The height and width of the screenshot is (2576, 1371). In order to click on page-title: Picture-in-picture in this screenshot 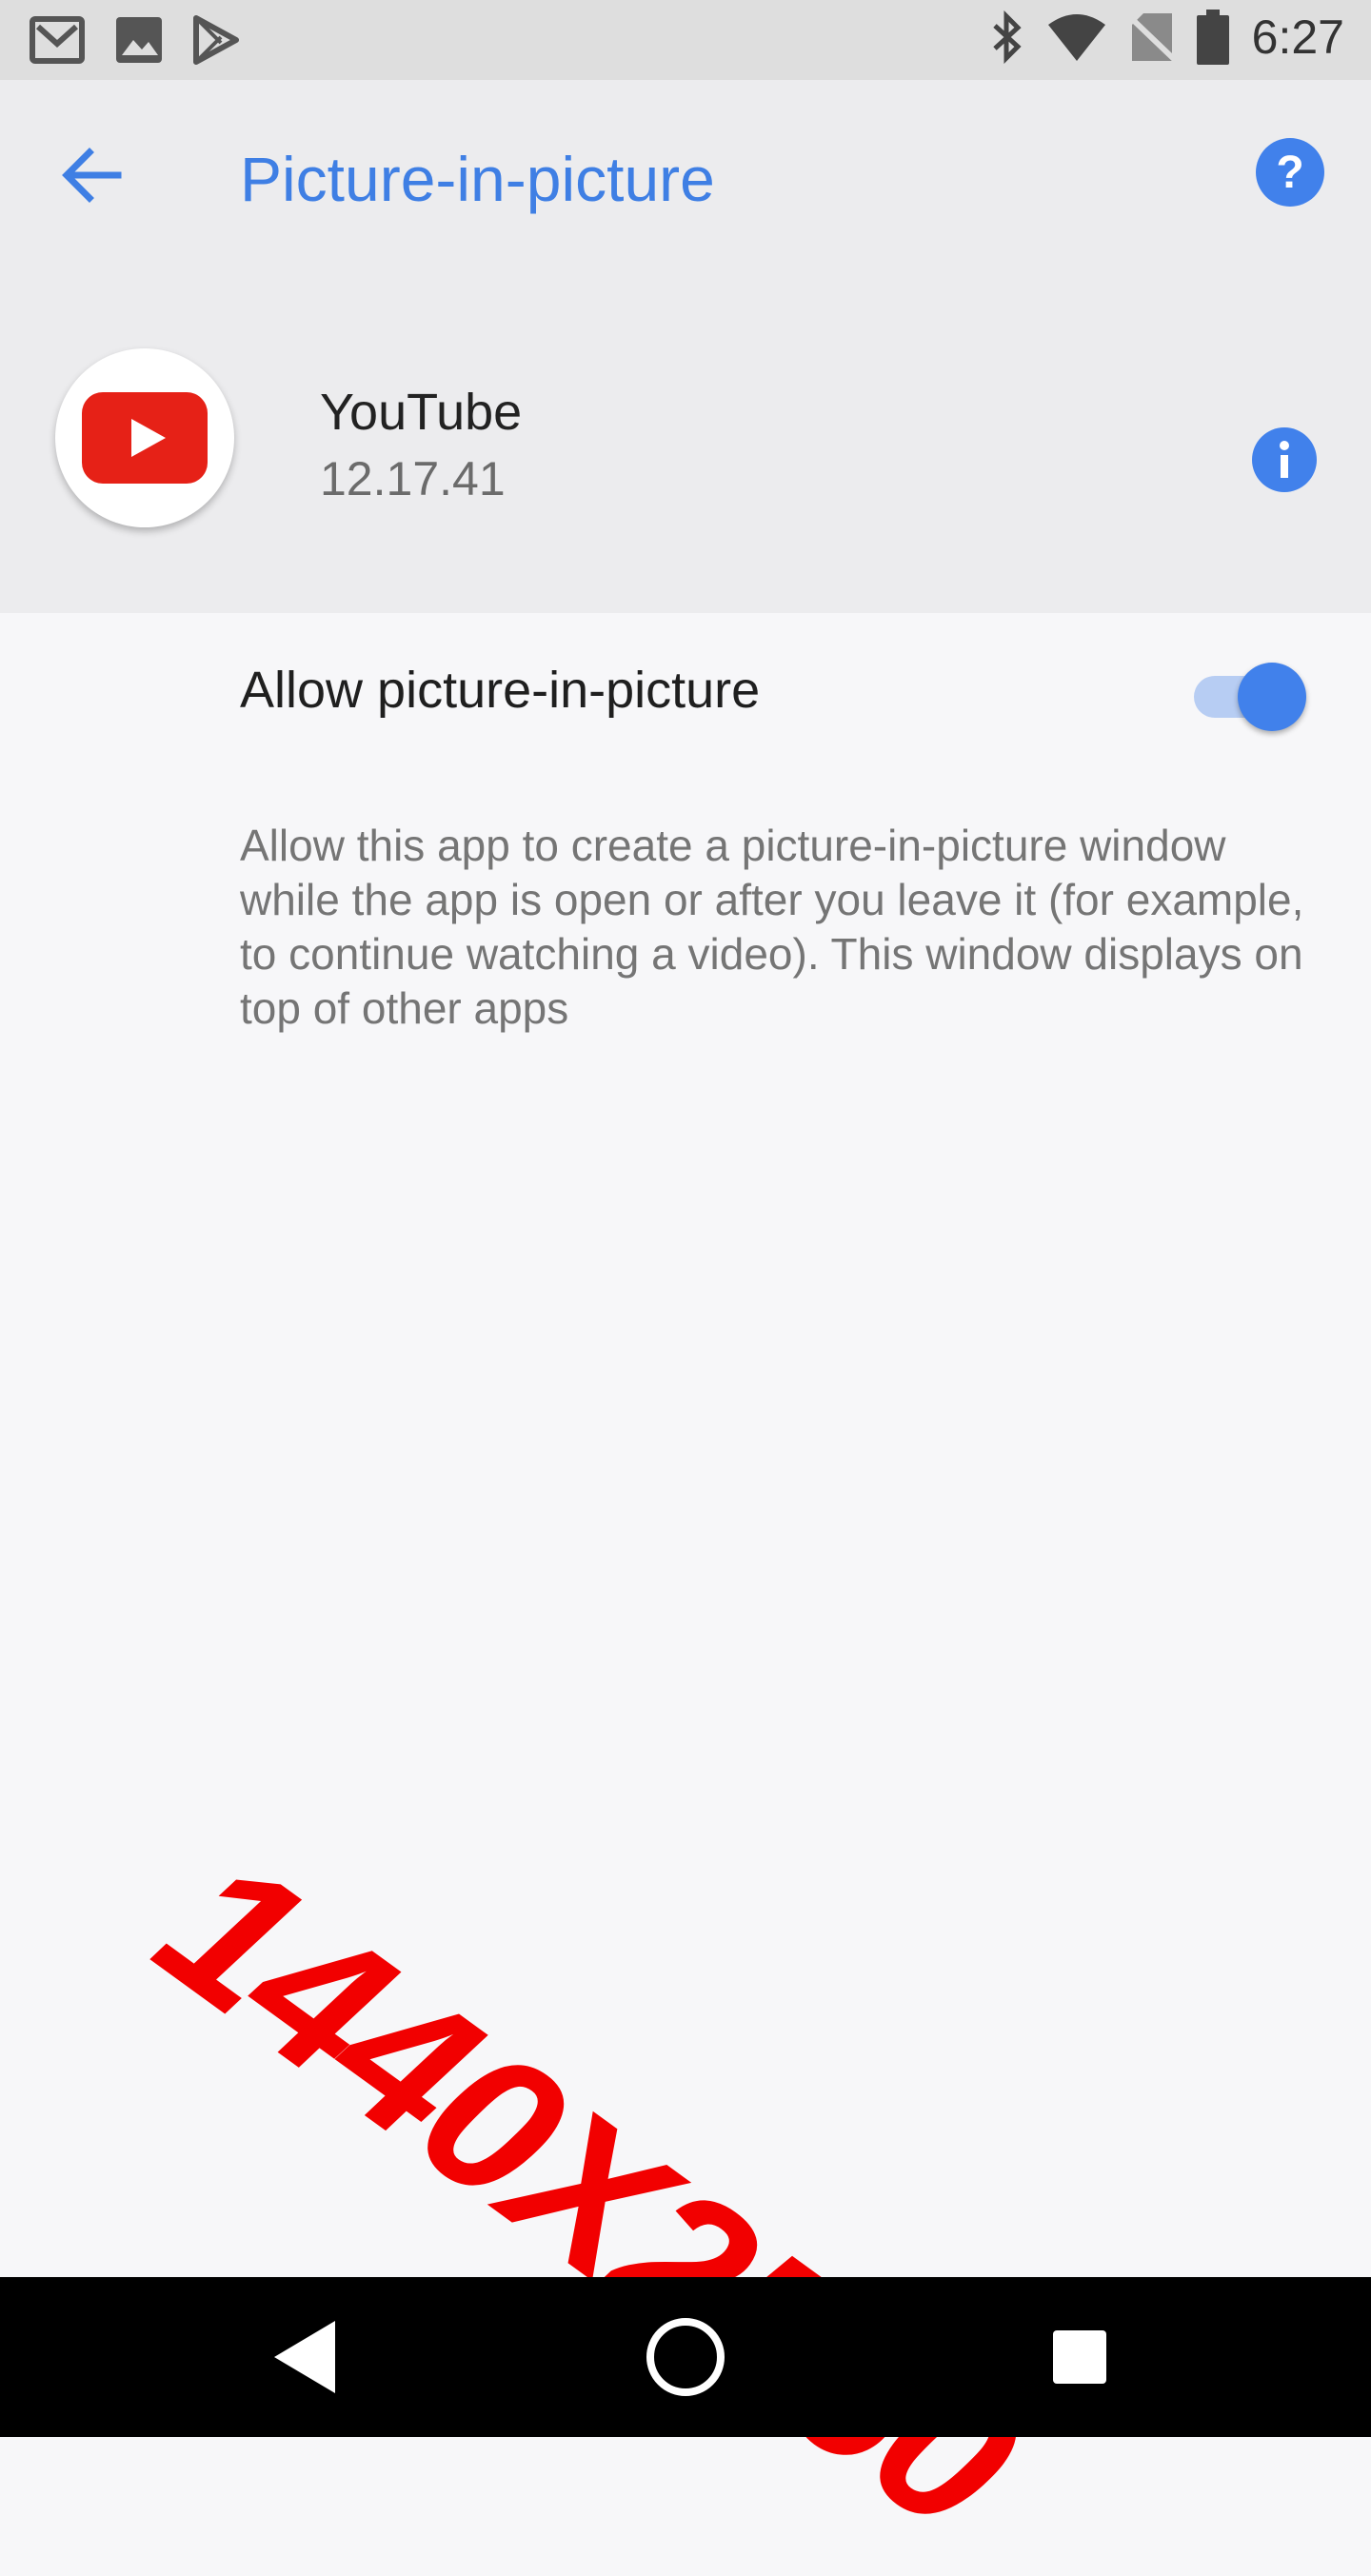, I will do `click(477, 179)`.